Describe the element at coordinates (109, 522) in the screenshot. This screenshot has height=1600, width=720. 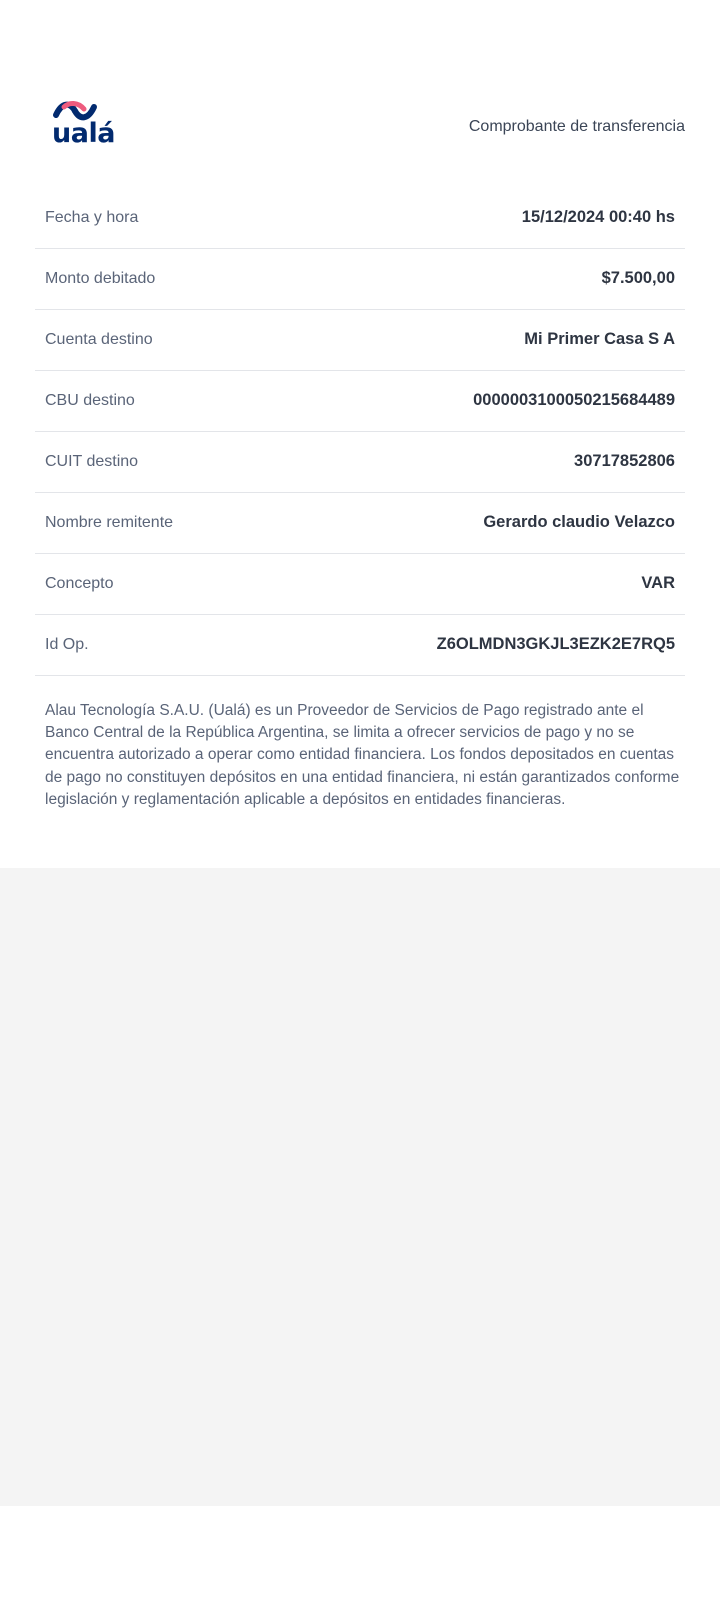
I see `sender-label: Nombre remitente` at that location.